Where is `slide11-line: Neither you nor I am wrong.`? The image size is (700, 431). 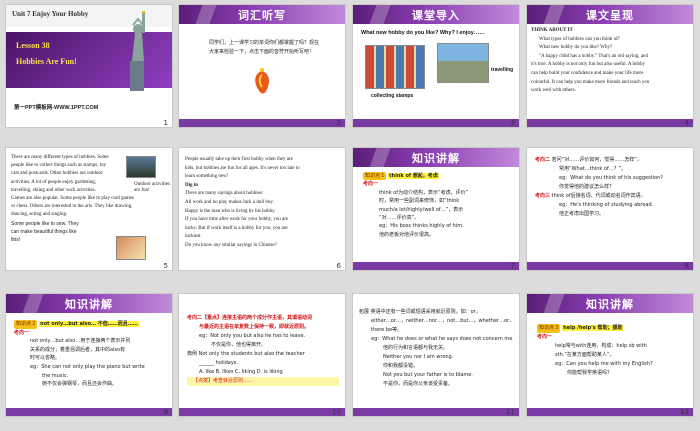 slide11-line: Neither you nor I am wrong. is located at coordinates (418, 357).